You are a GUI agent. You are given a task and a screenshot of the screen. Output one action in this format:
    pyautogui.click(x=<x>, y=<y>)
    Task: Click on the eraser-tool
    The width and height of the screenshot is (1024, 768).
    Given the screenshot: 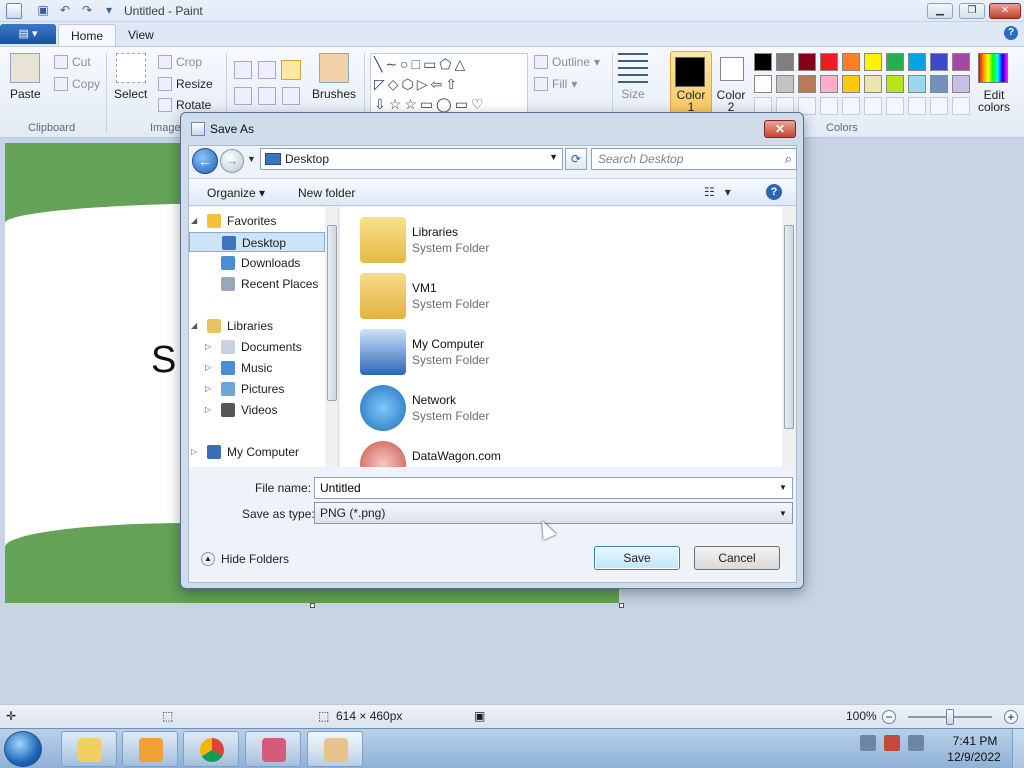 What is the action you would take?
    pyautogui.click(x=243, y=96)
    